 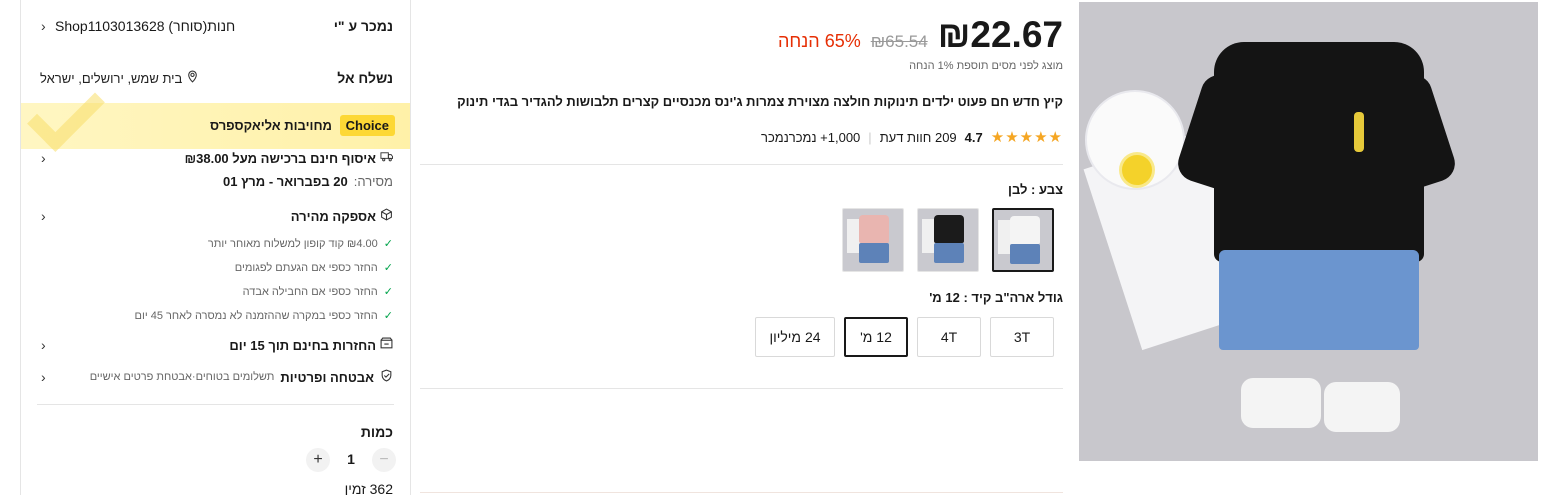 I want to click on quantity-increase-button: +, so click(x=318, y=460).